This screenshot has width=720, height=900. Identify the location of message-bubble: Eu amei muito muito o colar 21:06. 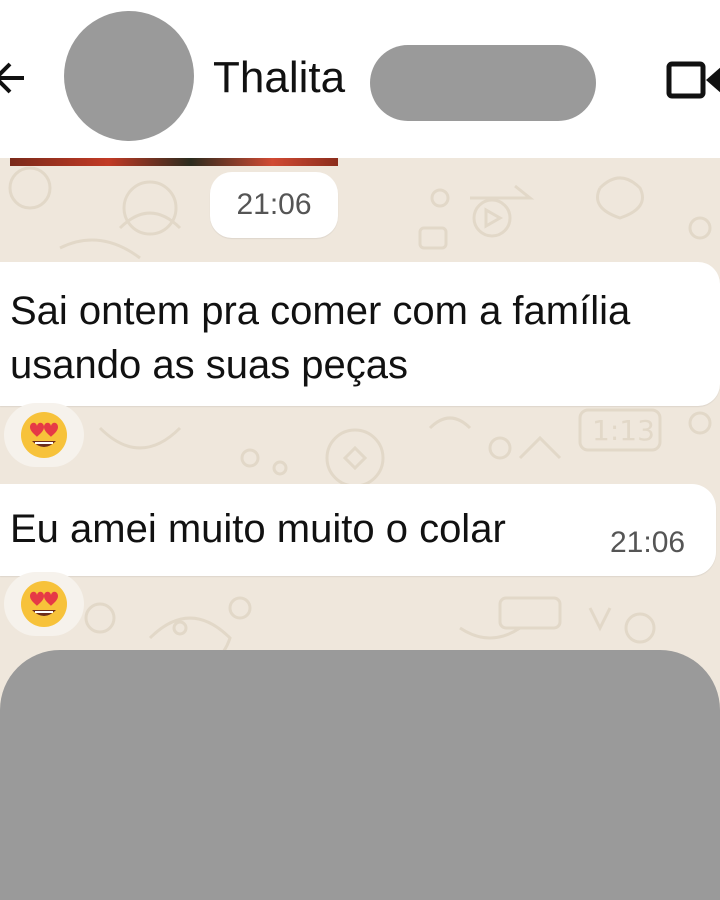
(358, 530).